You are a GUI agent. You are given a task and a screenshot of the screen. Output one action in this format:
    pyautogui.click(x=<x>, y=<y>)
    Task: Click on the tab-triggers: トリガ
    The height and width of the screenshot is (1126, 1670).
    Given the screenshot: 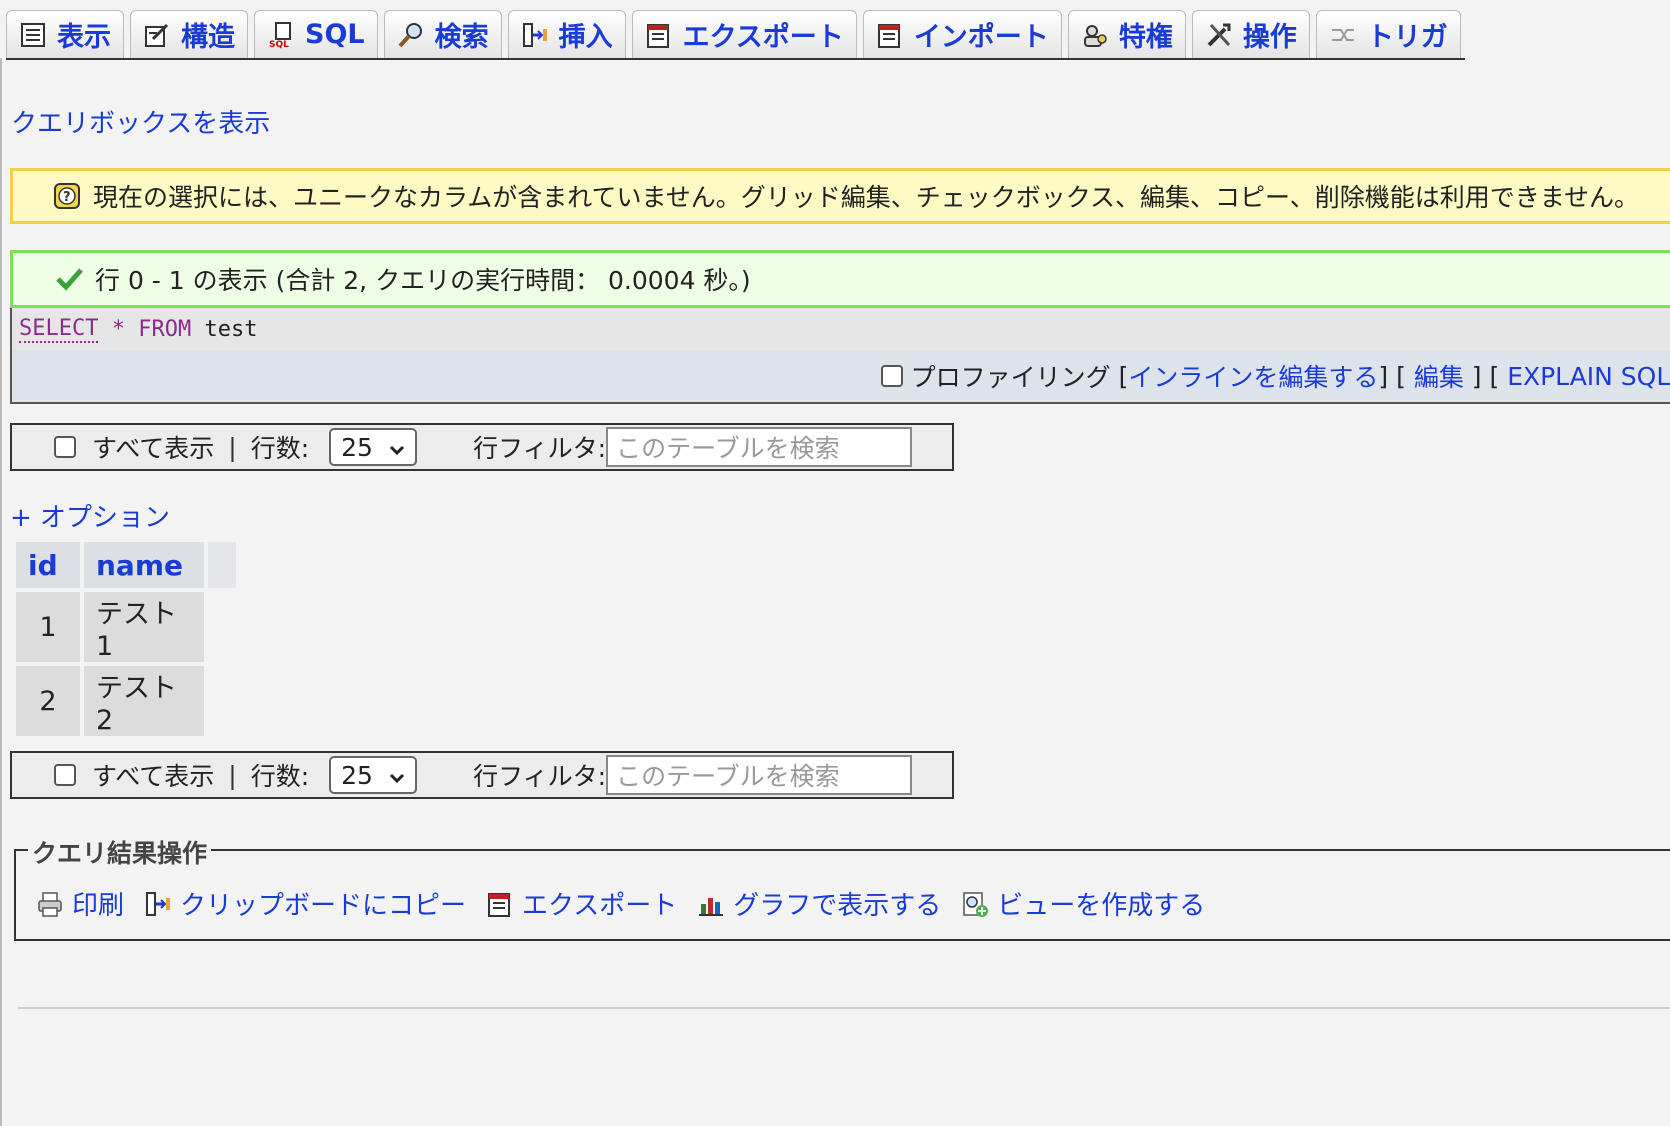 What is the action you would take?
    pyautogui.click(x=1388, y=34)
    